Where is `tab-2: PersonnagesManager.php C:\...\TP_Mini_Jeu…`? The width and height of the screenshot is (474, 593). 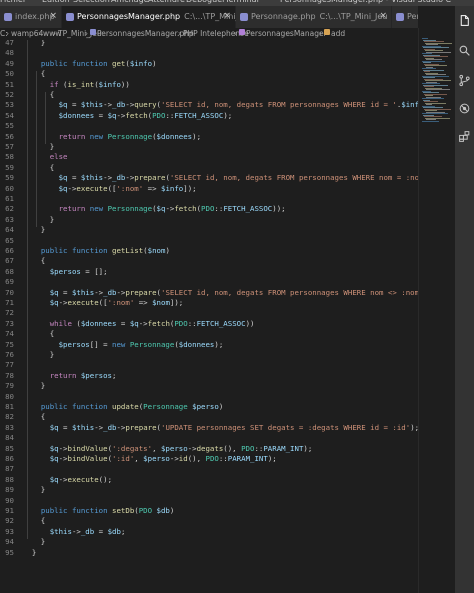
tab-2: PersonnagesManager.php C:\...\TP_Mini_Jeu… is located at coordinates (157, 17).